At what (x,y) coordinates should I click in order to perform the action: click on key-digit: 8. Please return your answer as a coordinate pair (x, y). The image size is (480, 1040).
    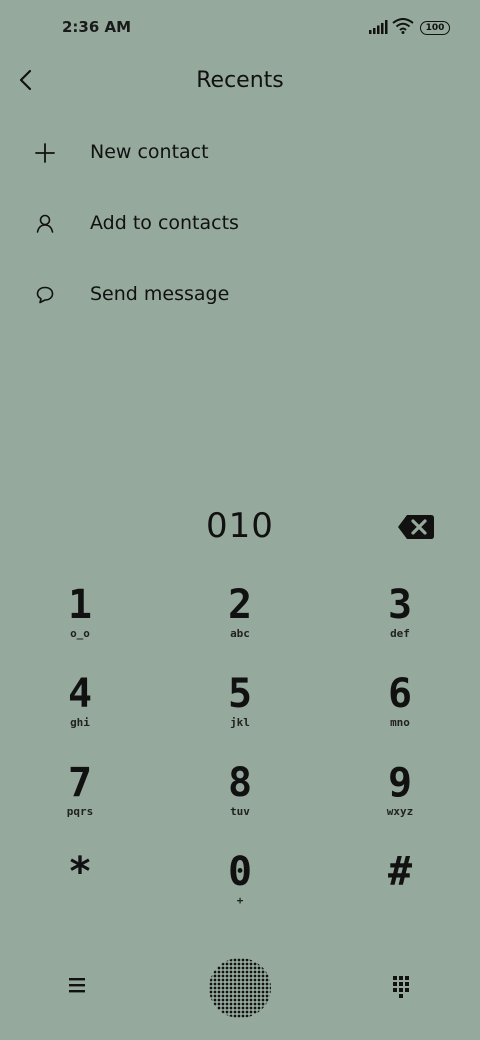
    Looking at the image, I should click on (240, 783).